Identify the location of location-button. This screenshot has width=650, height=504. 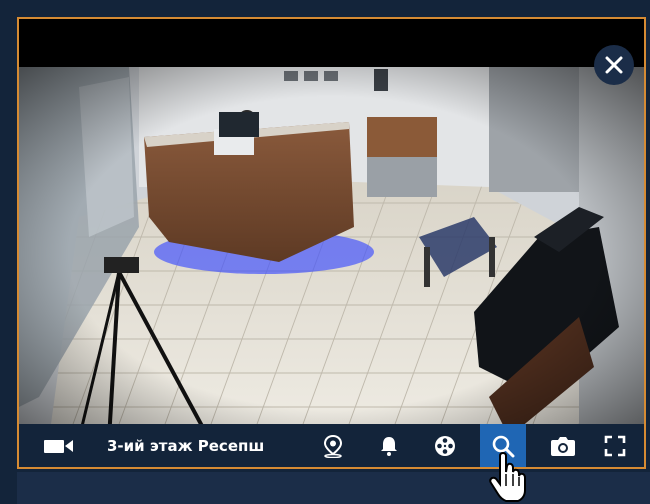
(333, 445).